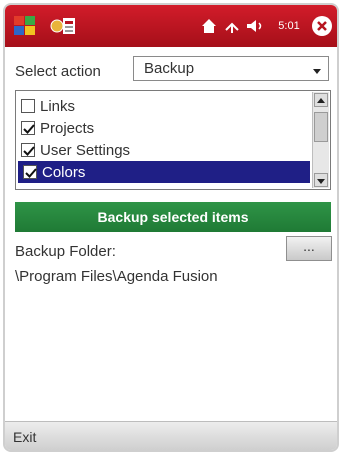  Describe the element at coordinates (67, 128) in the screenshot. I see `list-item-label: Projects` at that location.